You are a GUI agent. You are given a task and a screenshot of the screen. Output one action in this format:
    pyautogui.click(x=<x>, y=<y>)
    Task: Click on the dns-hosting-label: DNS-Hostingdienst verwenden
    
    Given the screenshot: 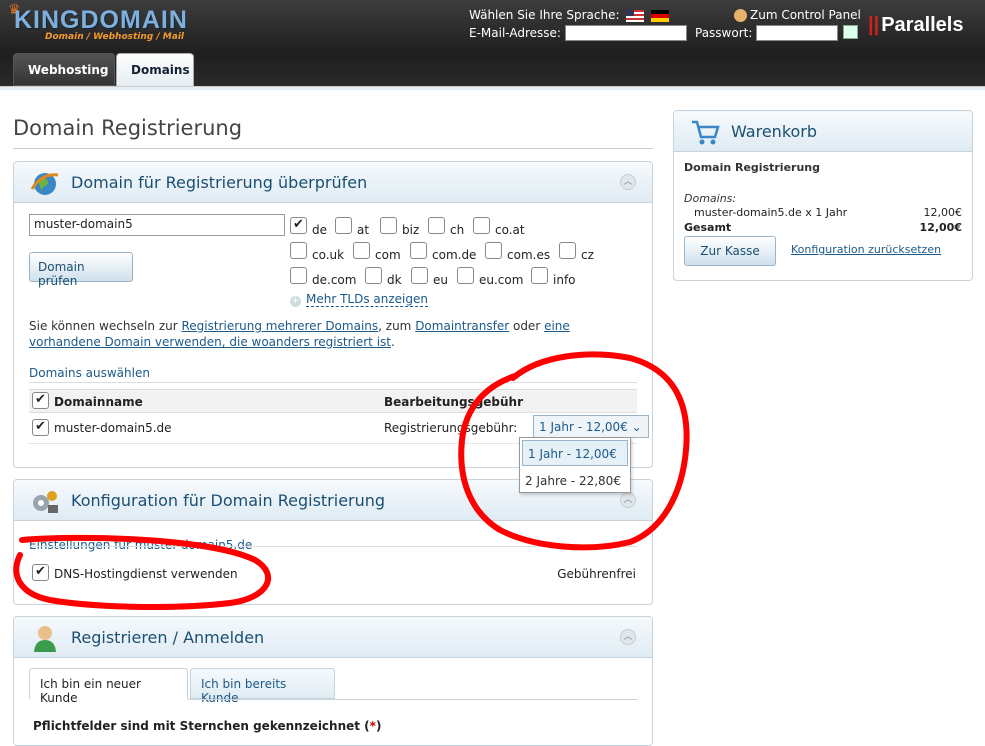 What is the action you would take?
    pyautogui.click(x=146, y=574)
    